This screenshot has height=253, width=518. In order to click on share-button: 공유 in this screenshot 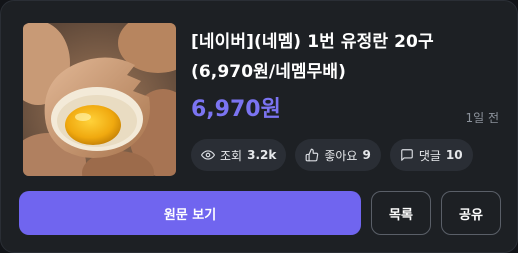, I will do `click(471, 213)`.